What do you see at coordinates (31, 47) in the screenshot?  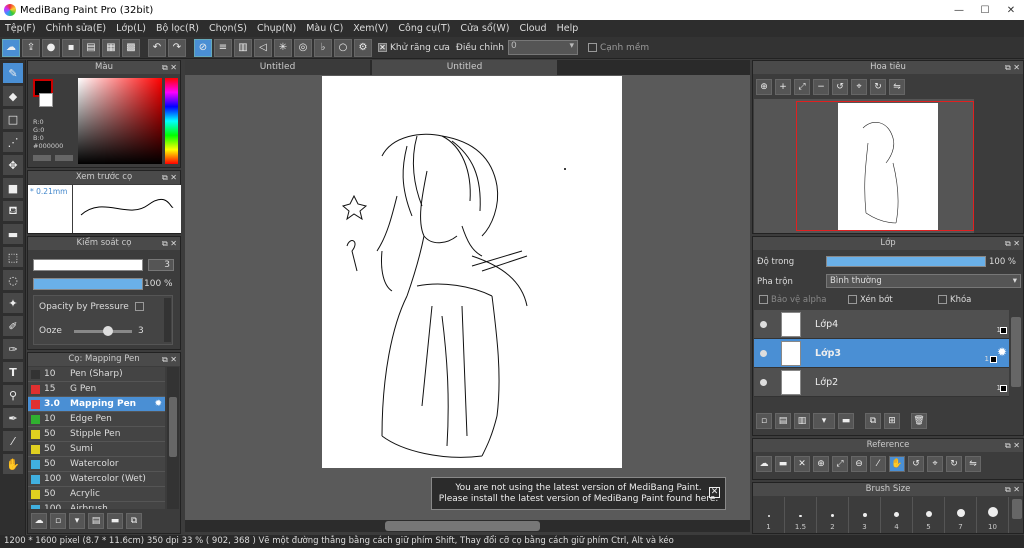 I see `upload-icon: ⇪` at bounding box center [31, 47].